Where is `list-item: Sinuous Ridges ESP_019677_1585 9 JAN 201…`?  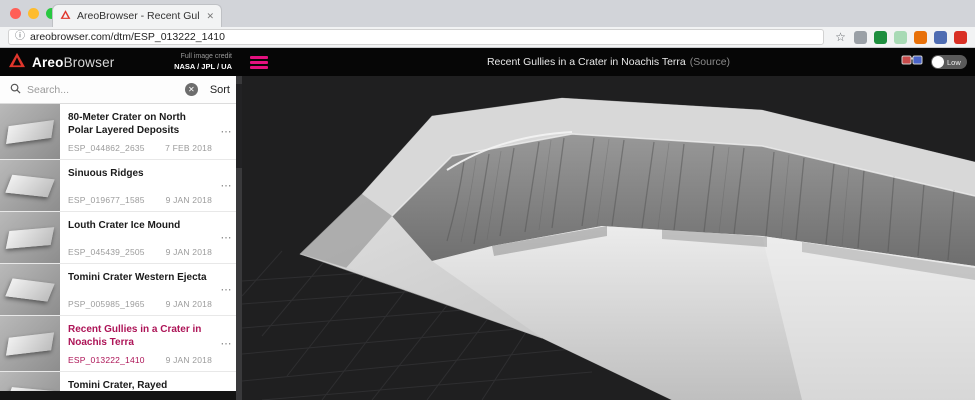
list-item: Sinuous Ridges ESP_019677_1585 9 JAN 201… is located at coordinates (118, 186).